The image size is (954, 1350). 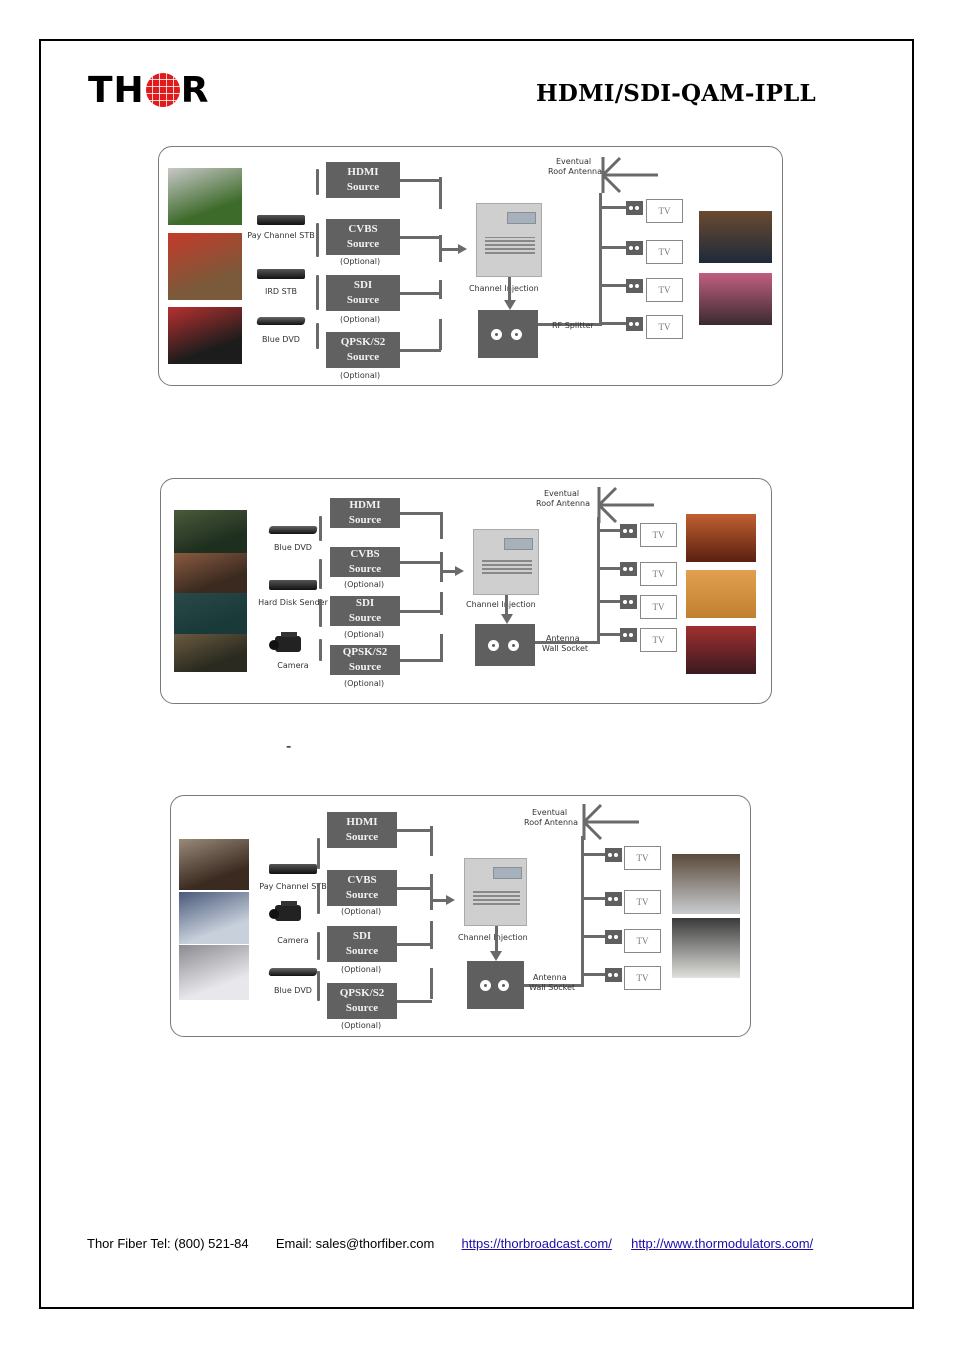 What do you see at coordinates (537, 1243) in the screenshot?
I see `footer-link-thorbroadcast: https://thorbroadcast.com/` at bounding box center [537, 1243].